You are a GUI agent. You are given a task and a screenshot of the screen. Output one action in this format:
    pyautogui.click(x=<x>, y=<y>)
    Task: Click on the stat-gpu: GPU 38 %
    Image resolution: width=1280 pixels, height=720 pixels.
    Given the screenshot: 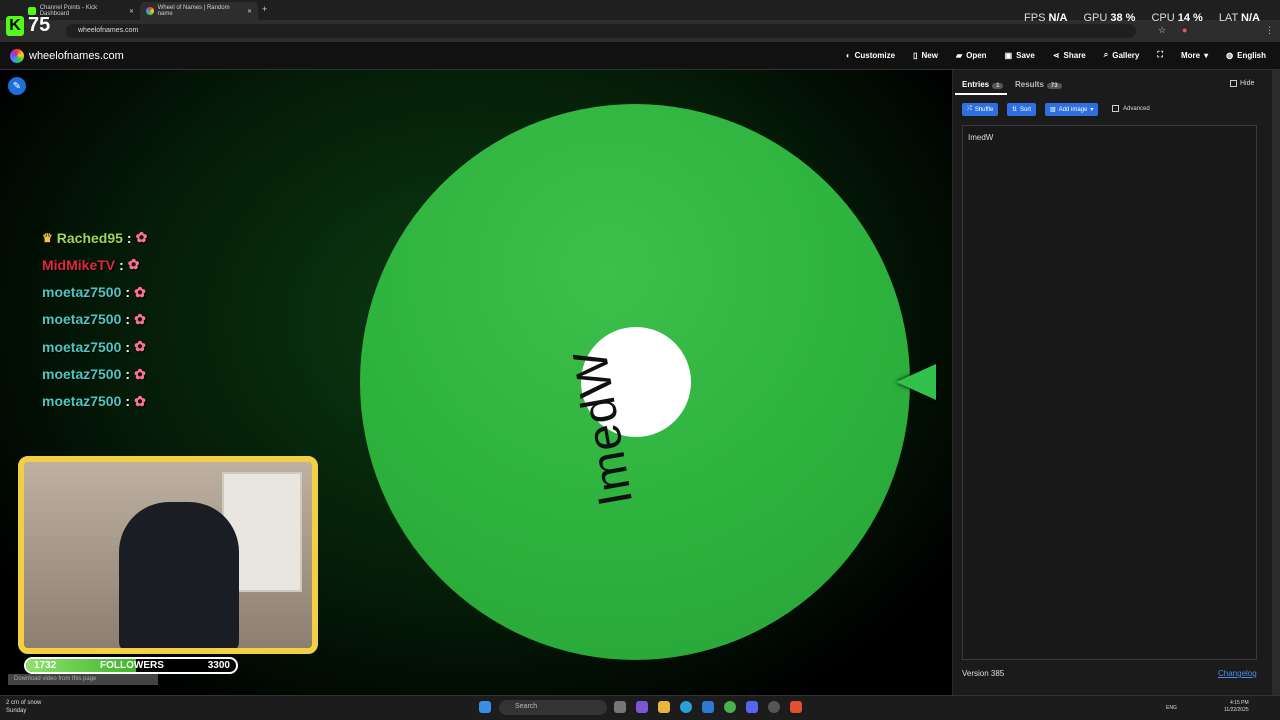 What is the action you would take?
    pyautogui.click(x=1109, y=18)
    